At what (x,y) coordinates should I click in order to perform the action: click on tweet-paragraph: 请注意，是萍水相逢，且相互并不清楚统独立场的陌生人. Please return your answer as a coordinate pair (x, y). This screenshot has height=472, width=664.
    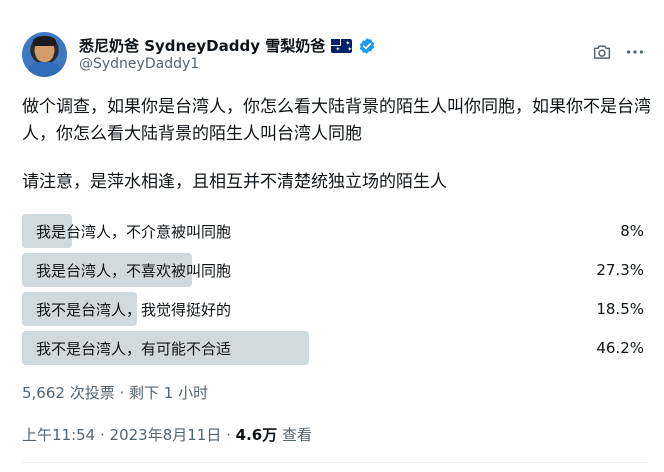
    Looking at the image, I should click on (234, 182).